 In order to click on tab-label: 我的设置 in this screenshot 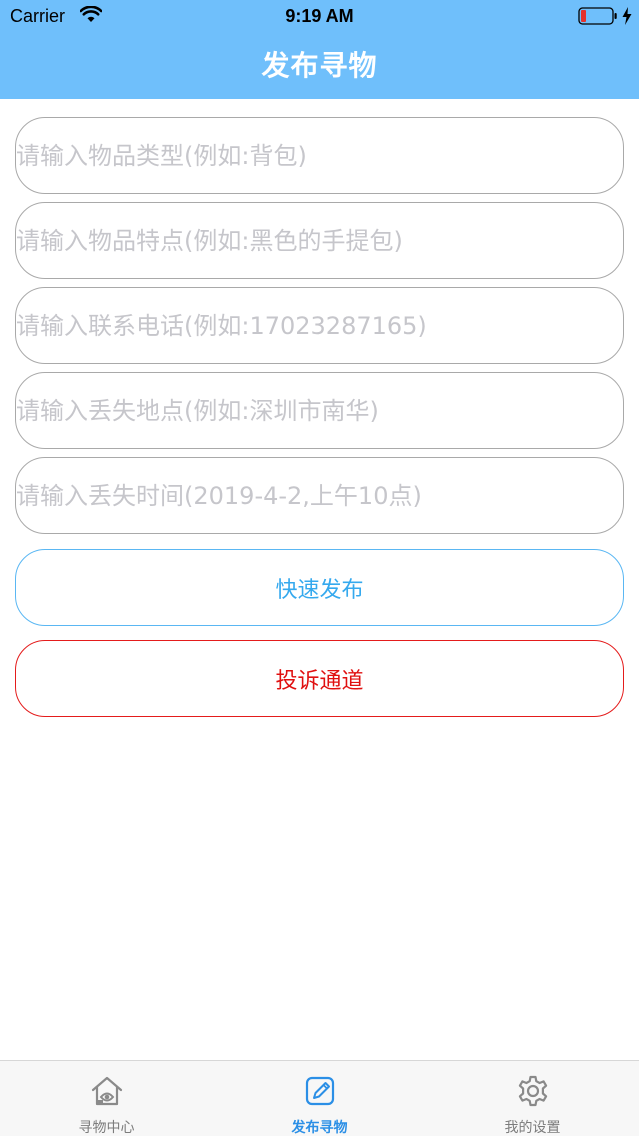, I will do `click(532, 1128)`.